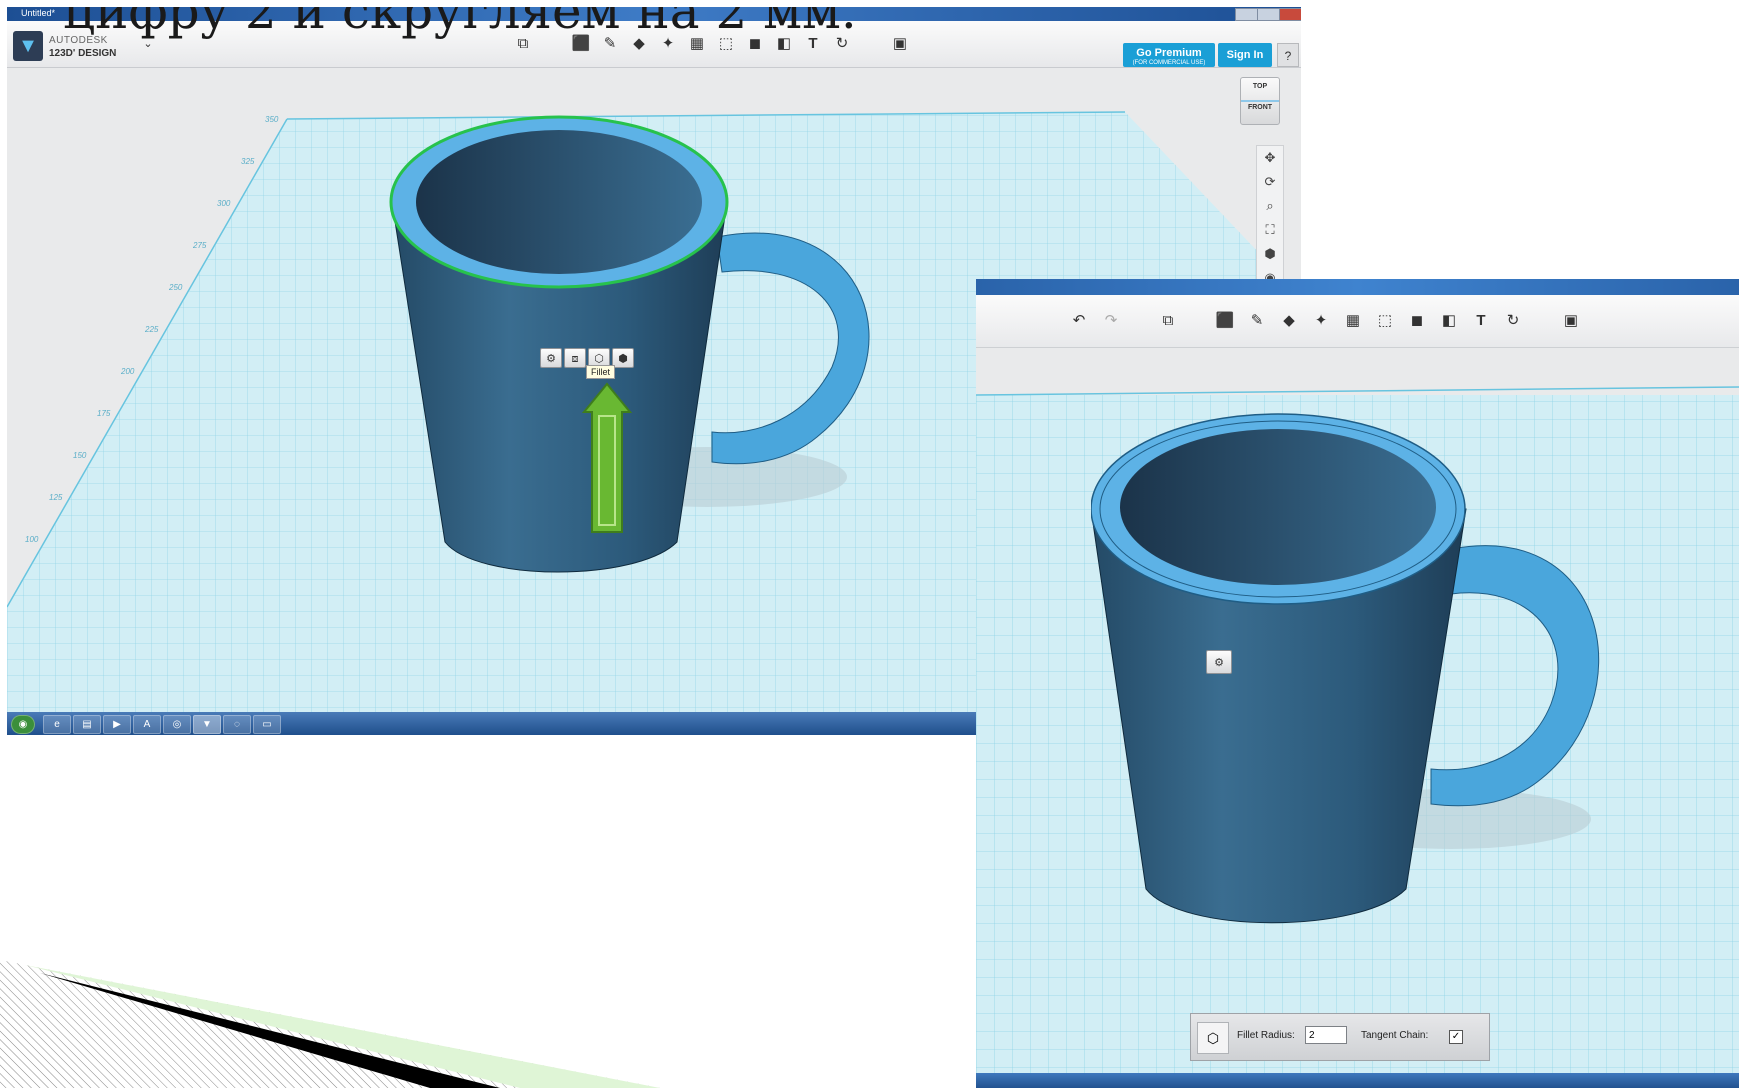 The height and width of the screenshot is (1088, 1739). I want to click on zoom-icon: ⌕, so click(1270, 206).